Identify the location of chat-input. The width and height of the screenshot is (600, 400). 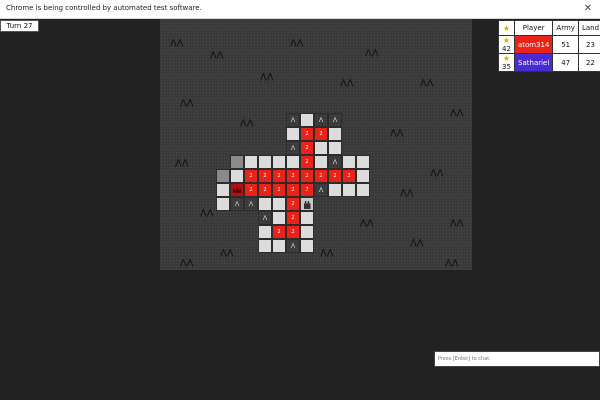
(517, 359).